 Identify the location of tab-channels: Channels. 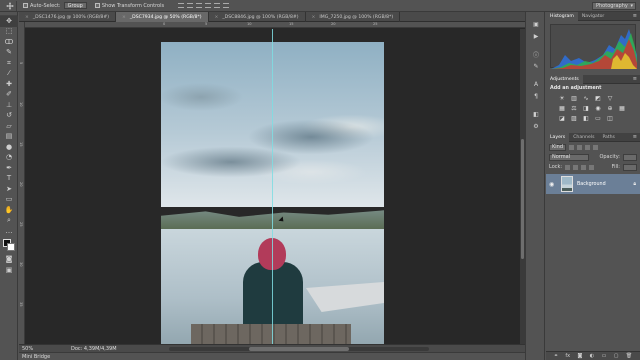
(583, 137).